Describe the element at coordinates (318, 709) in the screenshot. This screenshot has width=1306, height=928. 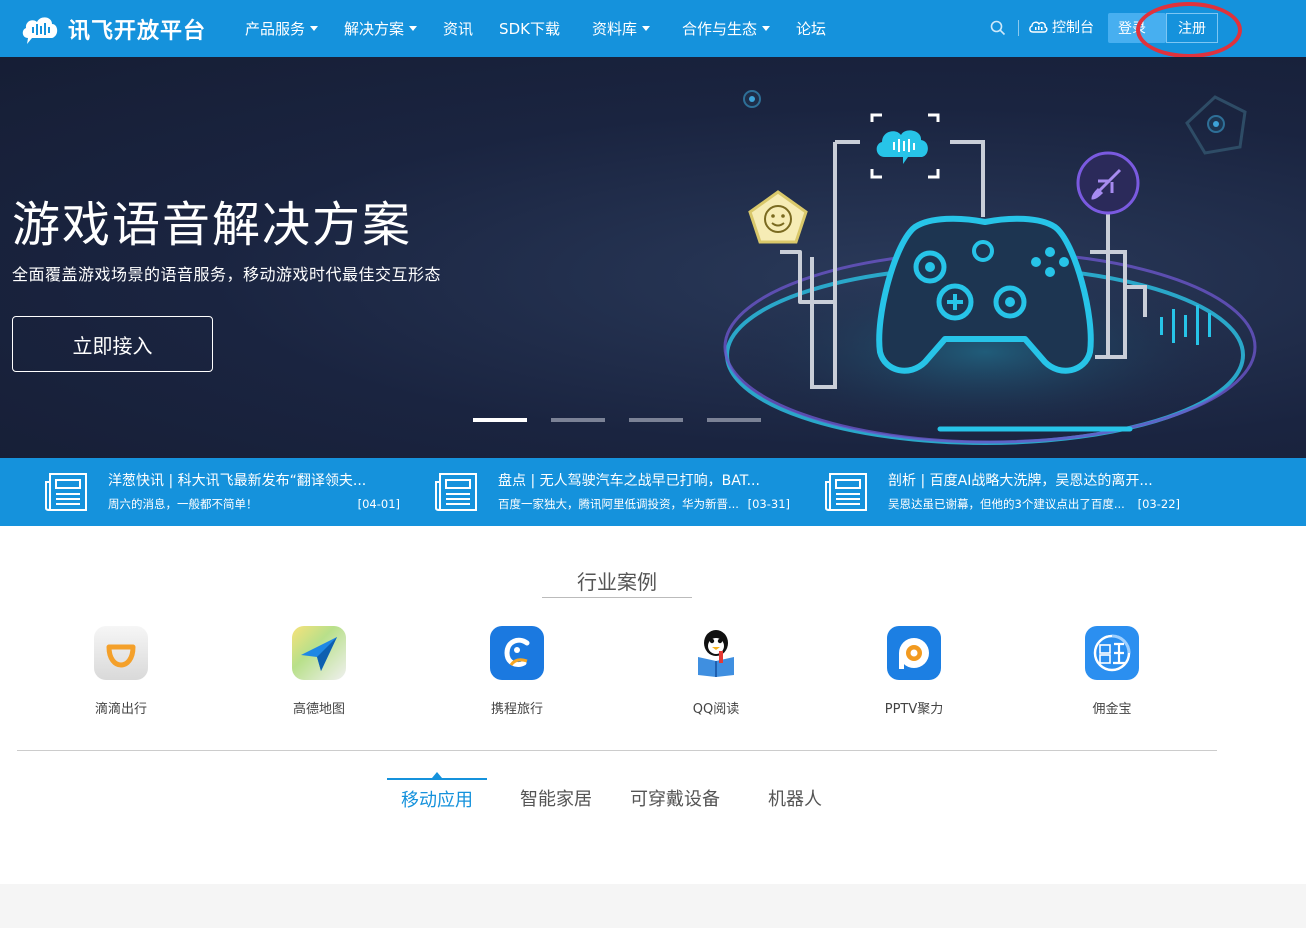
I see `app-label: 高德地图` at that location.